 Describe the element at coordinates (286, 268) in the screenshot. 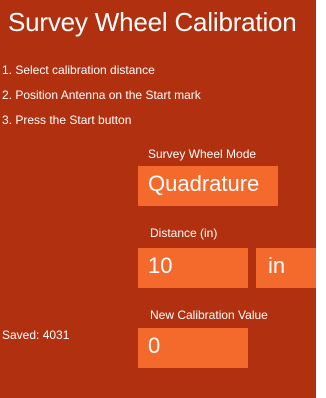

I see `distance-unit-select: in` at that location.